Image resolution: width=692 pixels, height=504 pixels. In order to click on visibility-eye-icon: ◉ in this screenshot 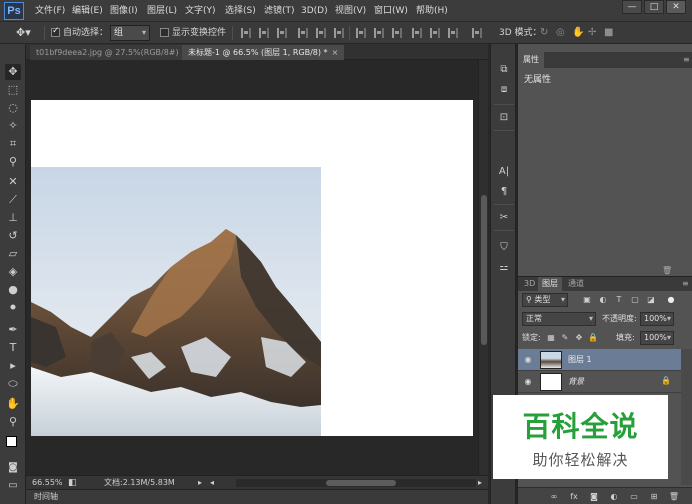, I will do `click(528, 382)`.